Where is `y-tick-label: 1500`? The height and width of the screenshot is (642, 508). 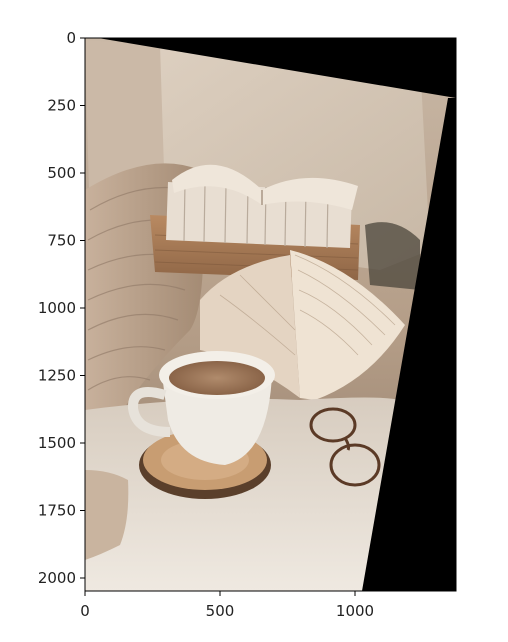
y-tick-label: 1500 is located at coordinates (57, 443).